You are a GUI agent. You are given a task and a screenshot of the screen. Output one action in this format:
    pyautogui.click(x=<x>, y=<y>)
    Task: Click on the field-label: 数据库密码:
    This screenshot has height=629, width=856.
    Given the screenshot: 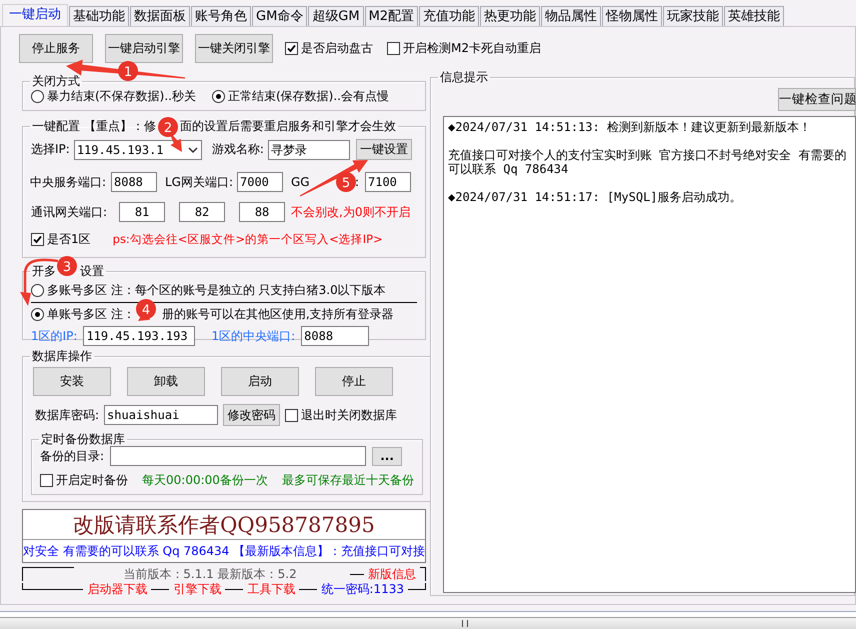 What is the action you would take?
    pyautogui.click(x=67, y=415)
    